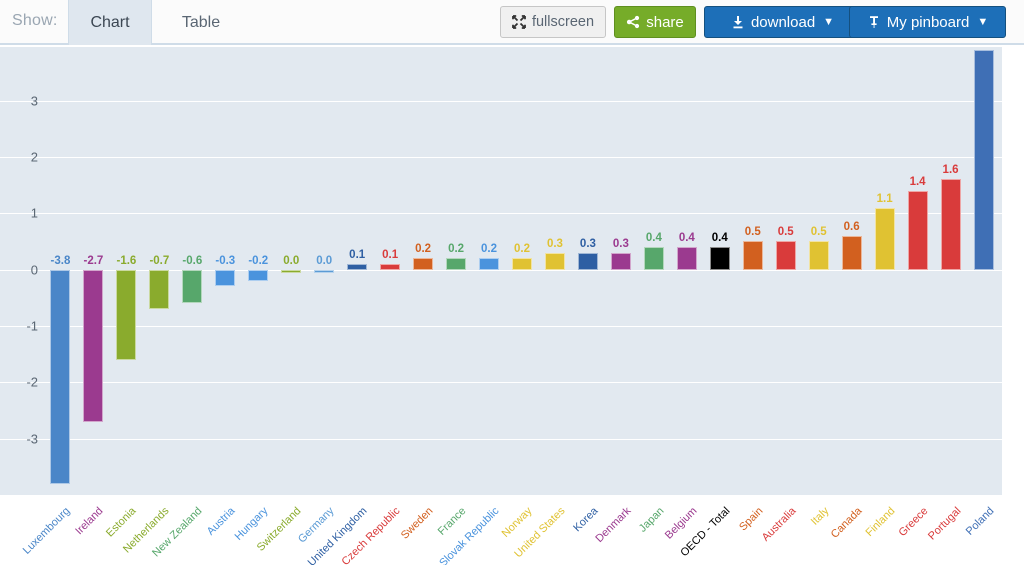 This screenshot has height=565, width=1024. I want to click on tab-table-label: Table, so click(201, 22).